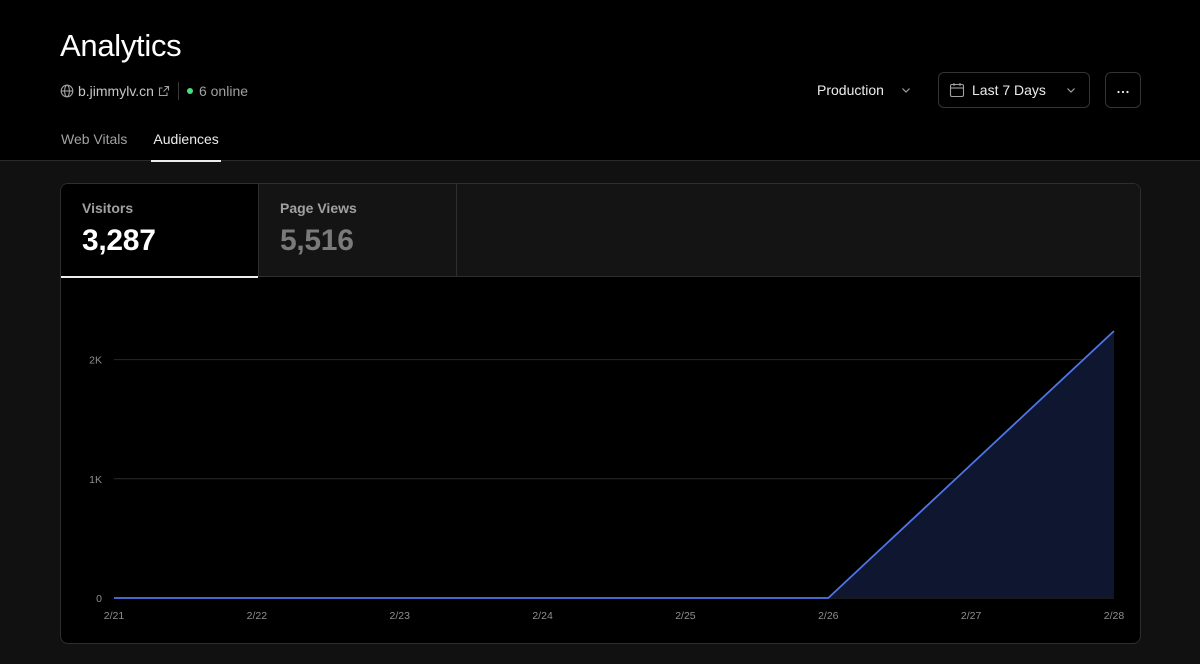 The width and height of the screenshot is (1200, 664). What do you see at coordinates (121, 45) in the screenshot?
I see `page-title: Analytics` at bounding box center [121, 45].